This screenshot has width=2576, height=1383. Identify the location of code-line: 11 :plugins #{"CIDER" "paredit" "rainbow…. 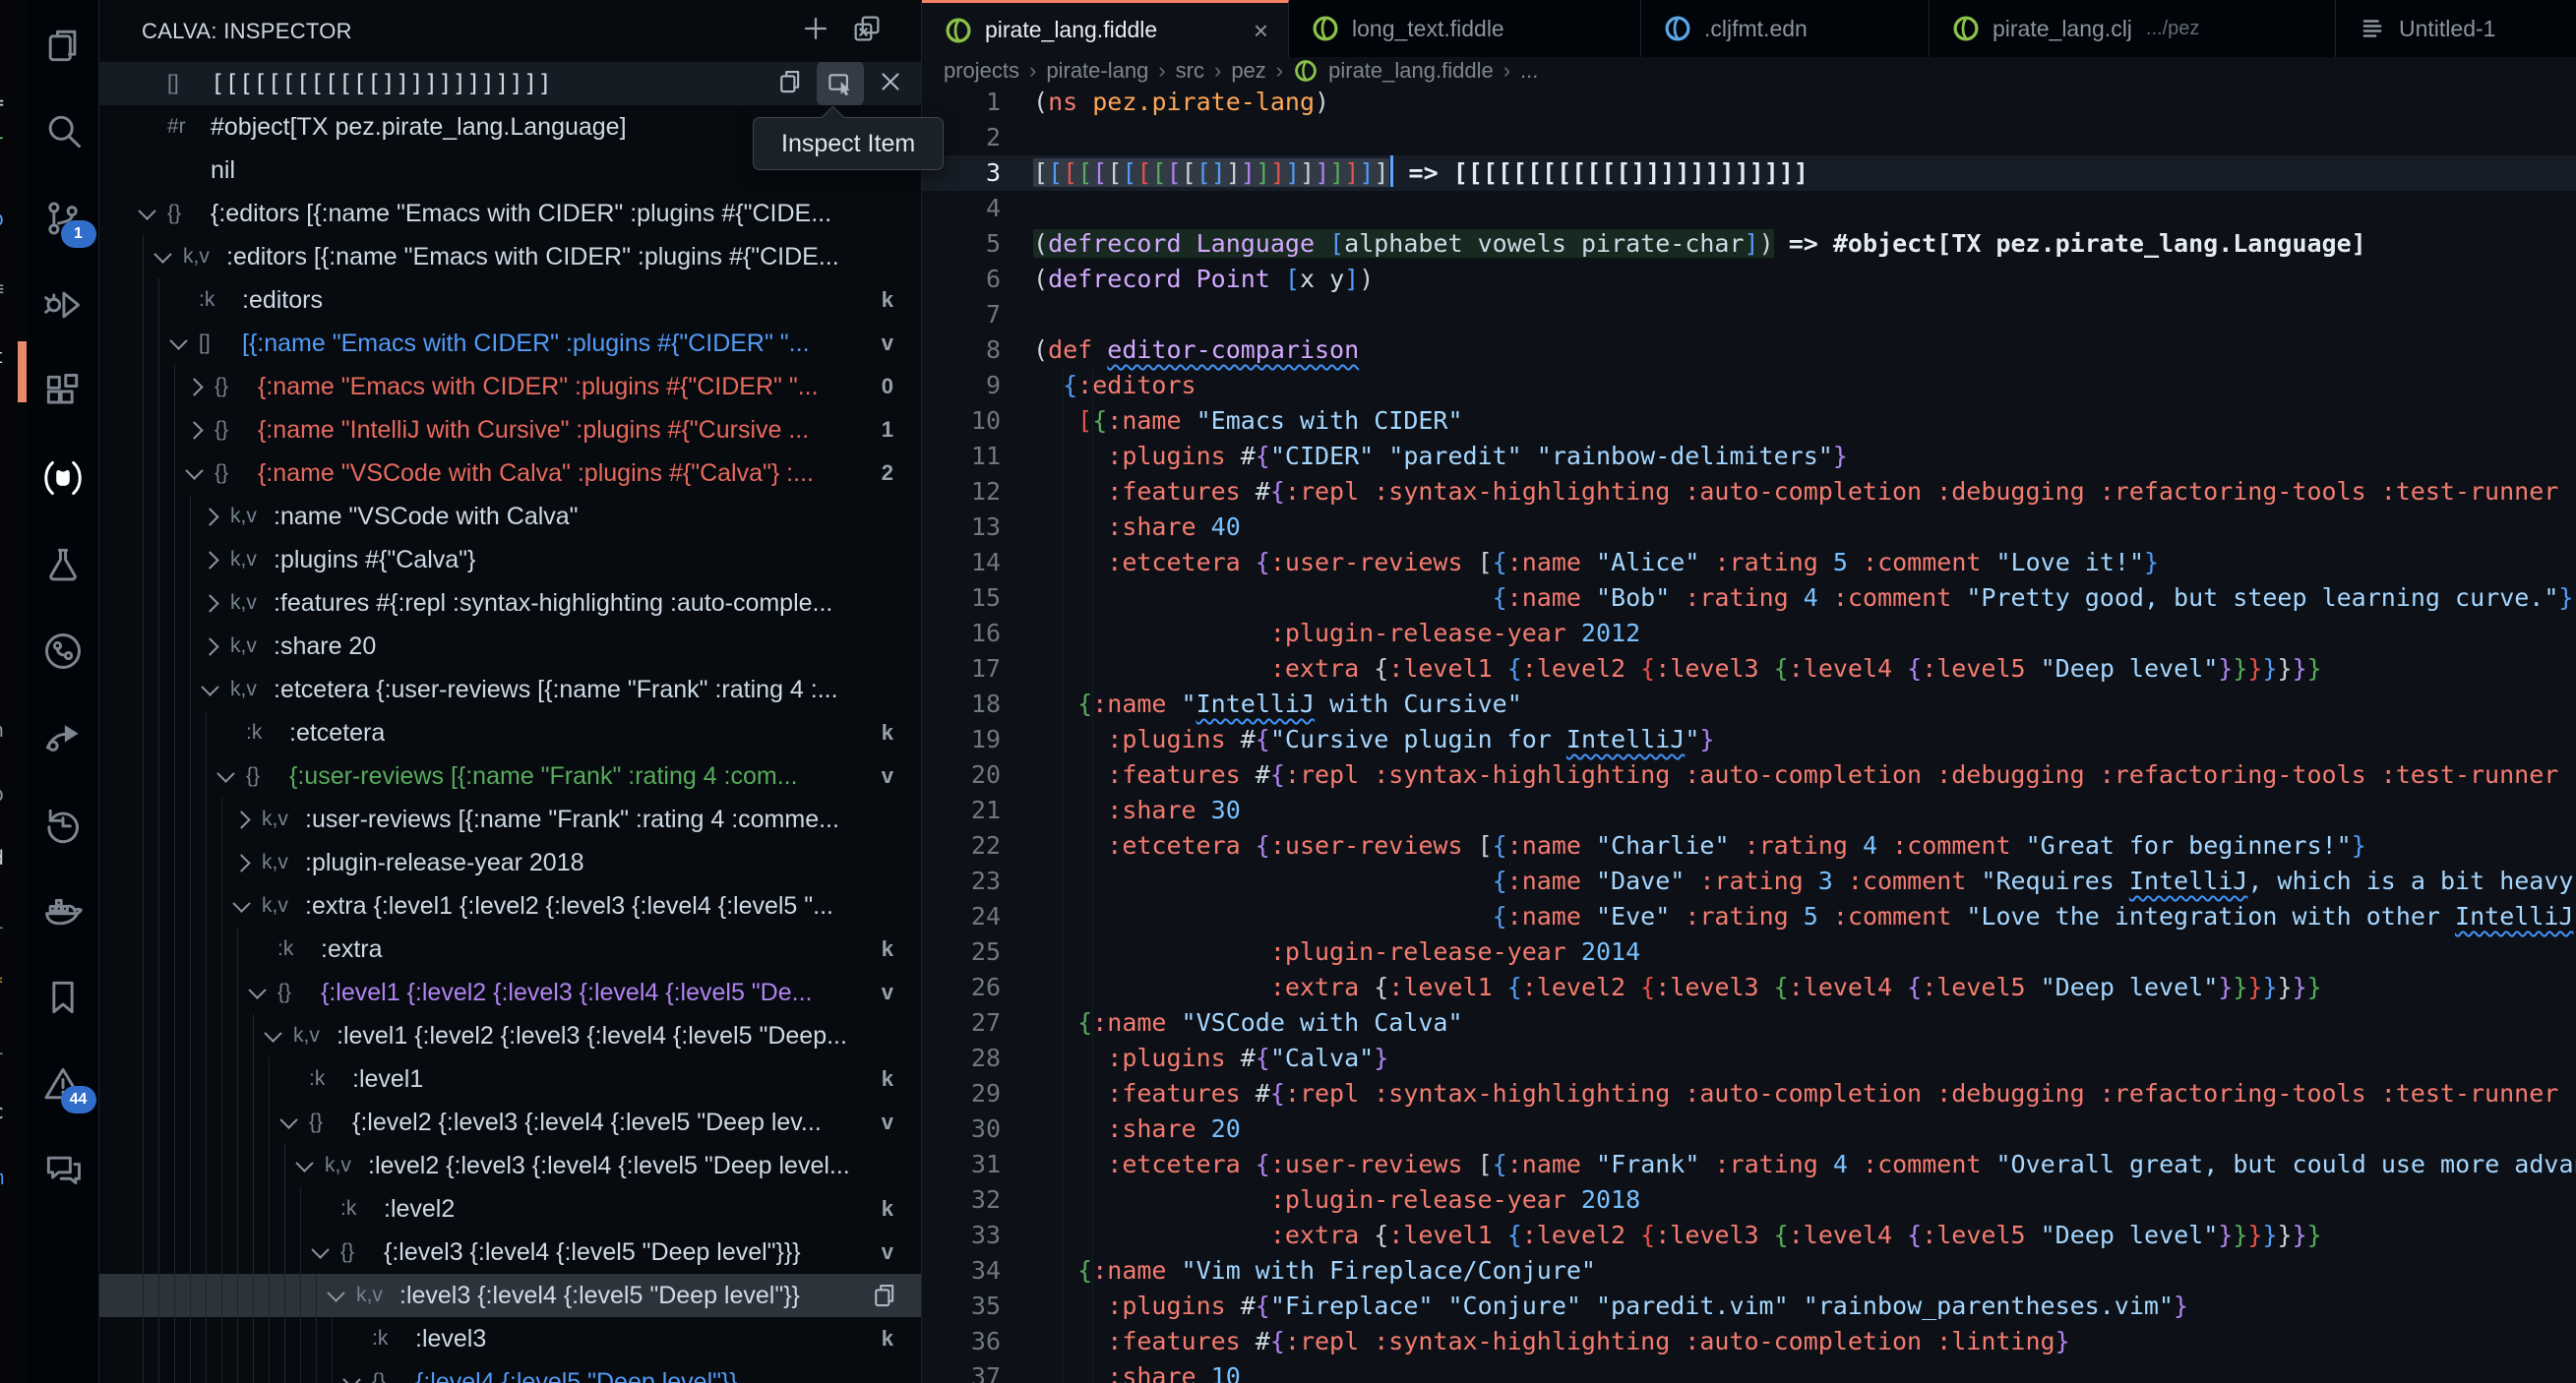
(1749, 457).